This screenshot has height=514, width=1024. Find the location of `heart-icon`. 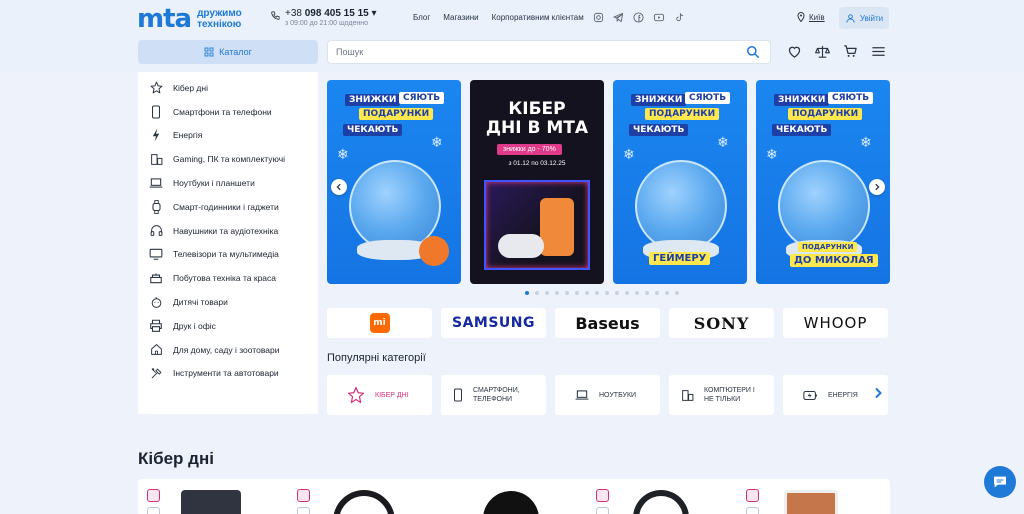

heart-icon is located at coordinates (794, 51).